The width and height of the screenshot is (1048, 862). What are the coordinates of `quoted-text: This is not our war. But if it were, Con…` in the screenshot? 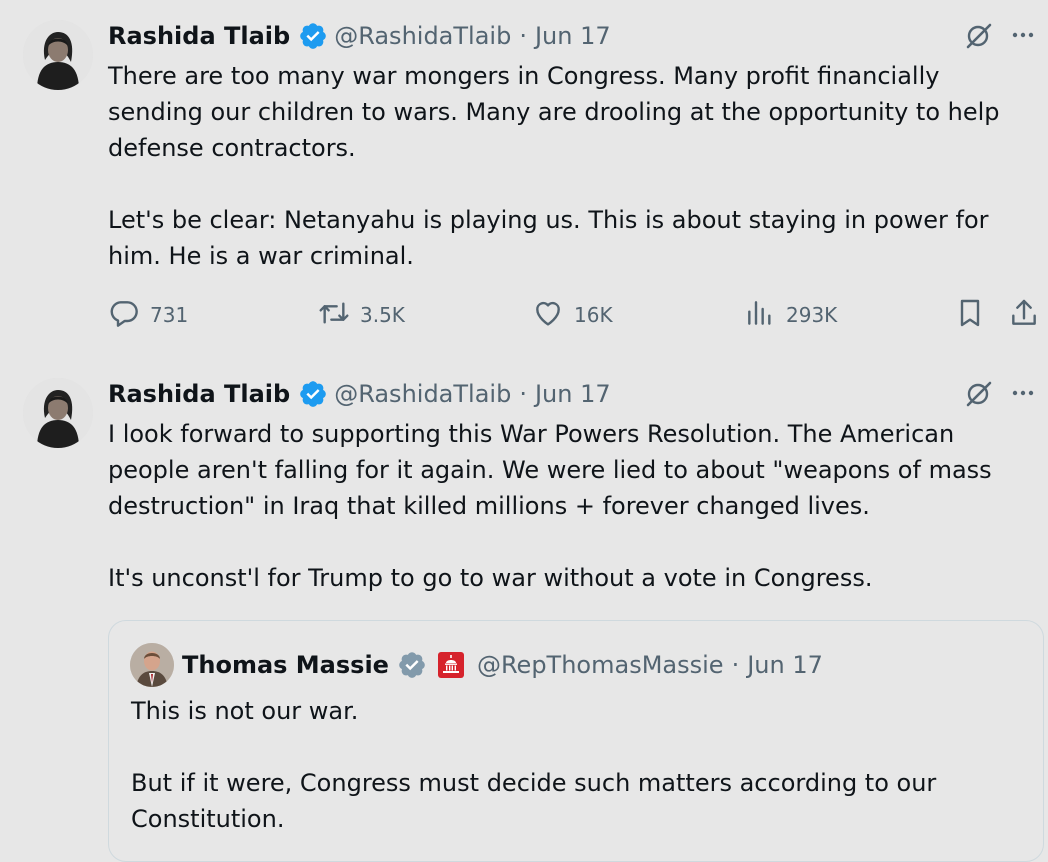 It's located at (581, 765).